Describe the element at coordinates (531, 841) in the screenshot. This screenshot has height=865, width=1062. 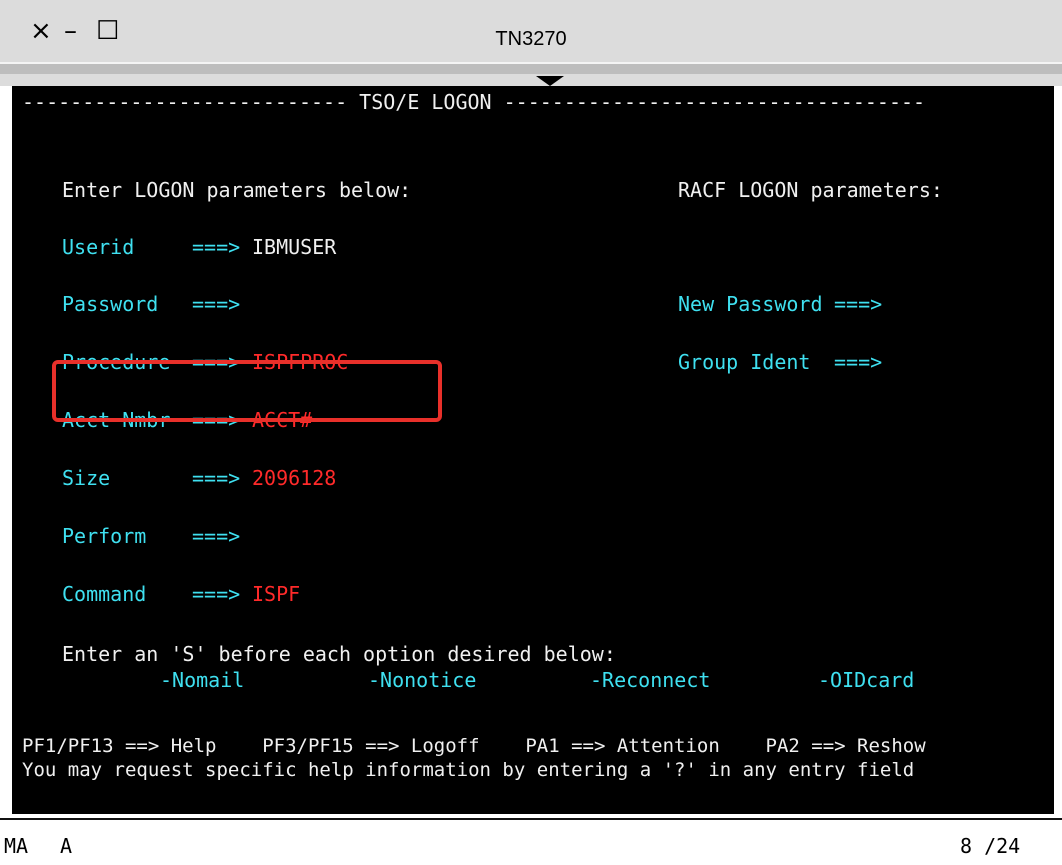
I see `status-bar: MA A 8 /24` at that location.